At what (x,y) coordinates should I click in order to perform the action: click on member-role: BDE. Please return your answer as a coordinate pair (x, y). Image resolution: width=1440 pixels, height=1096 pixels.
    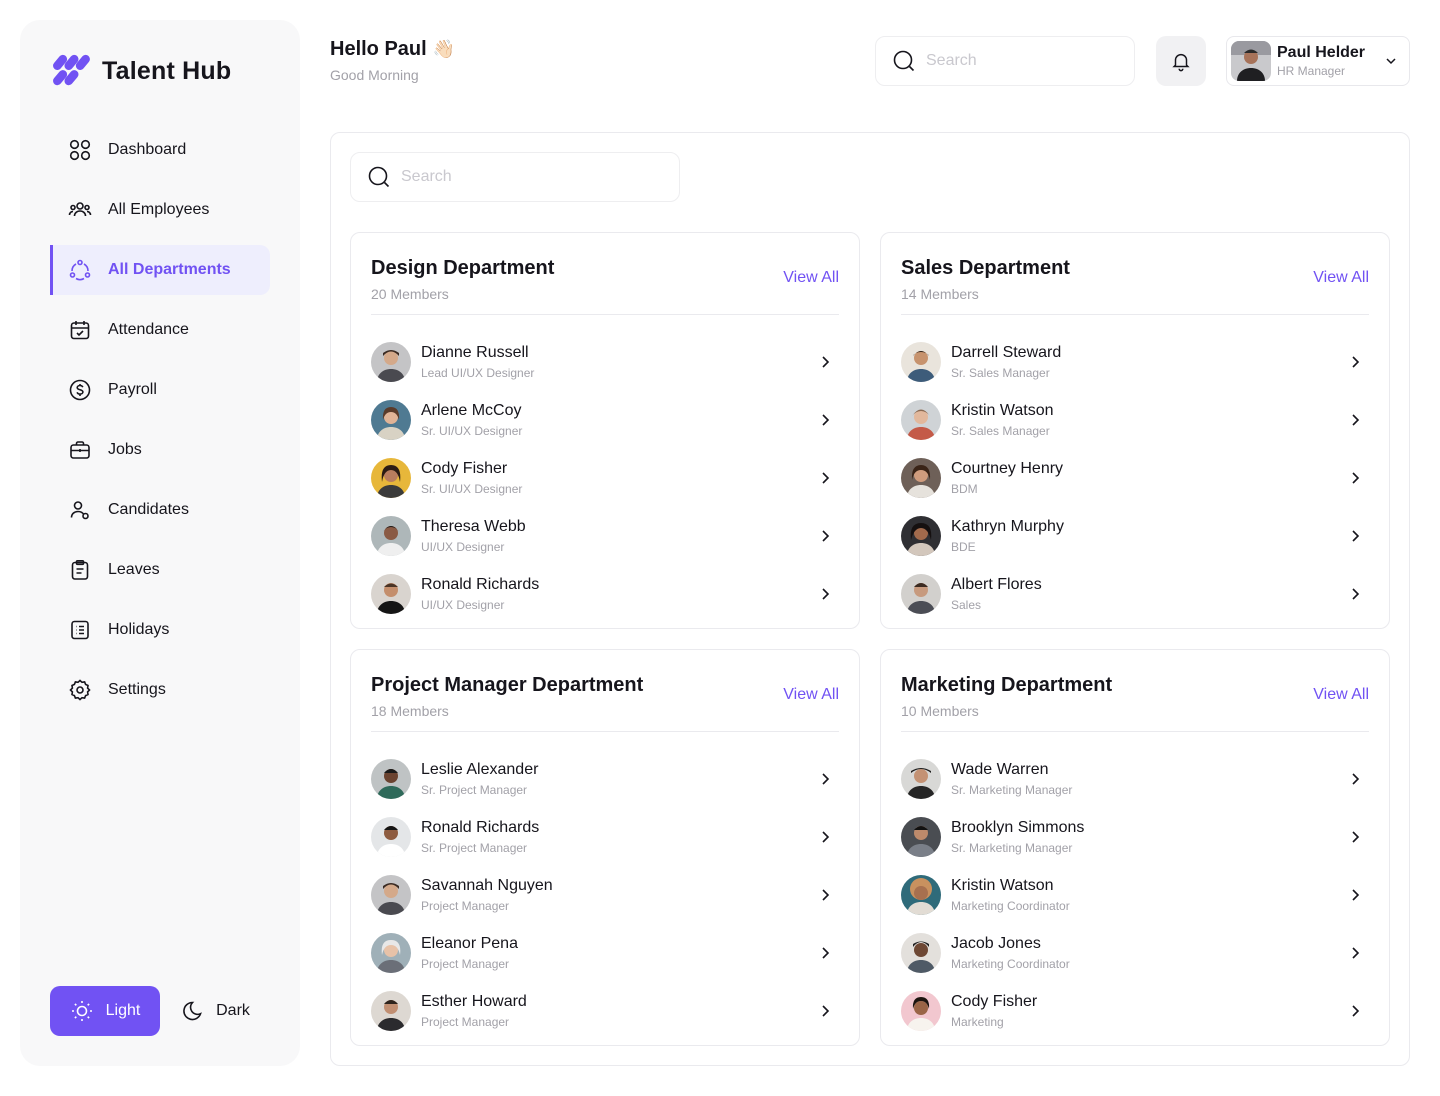
    Looking at the image, I should click on (963, 547).